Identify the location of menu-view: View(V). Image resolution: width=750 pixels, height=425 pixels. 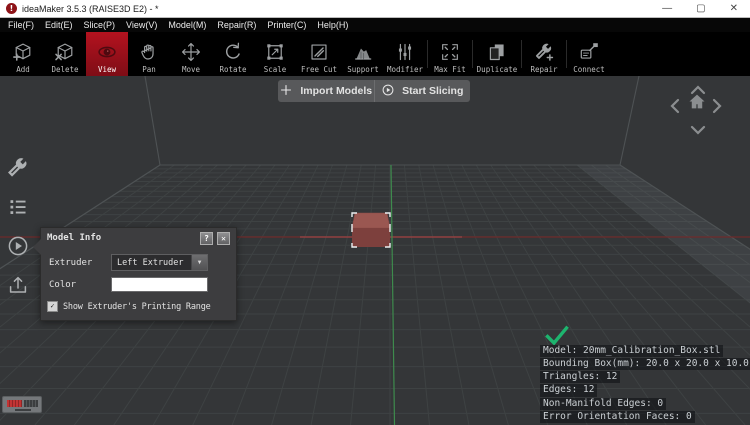
(141, 25).